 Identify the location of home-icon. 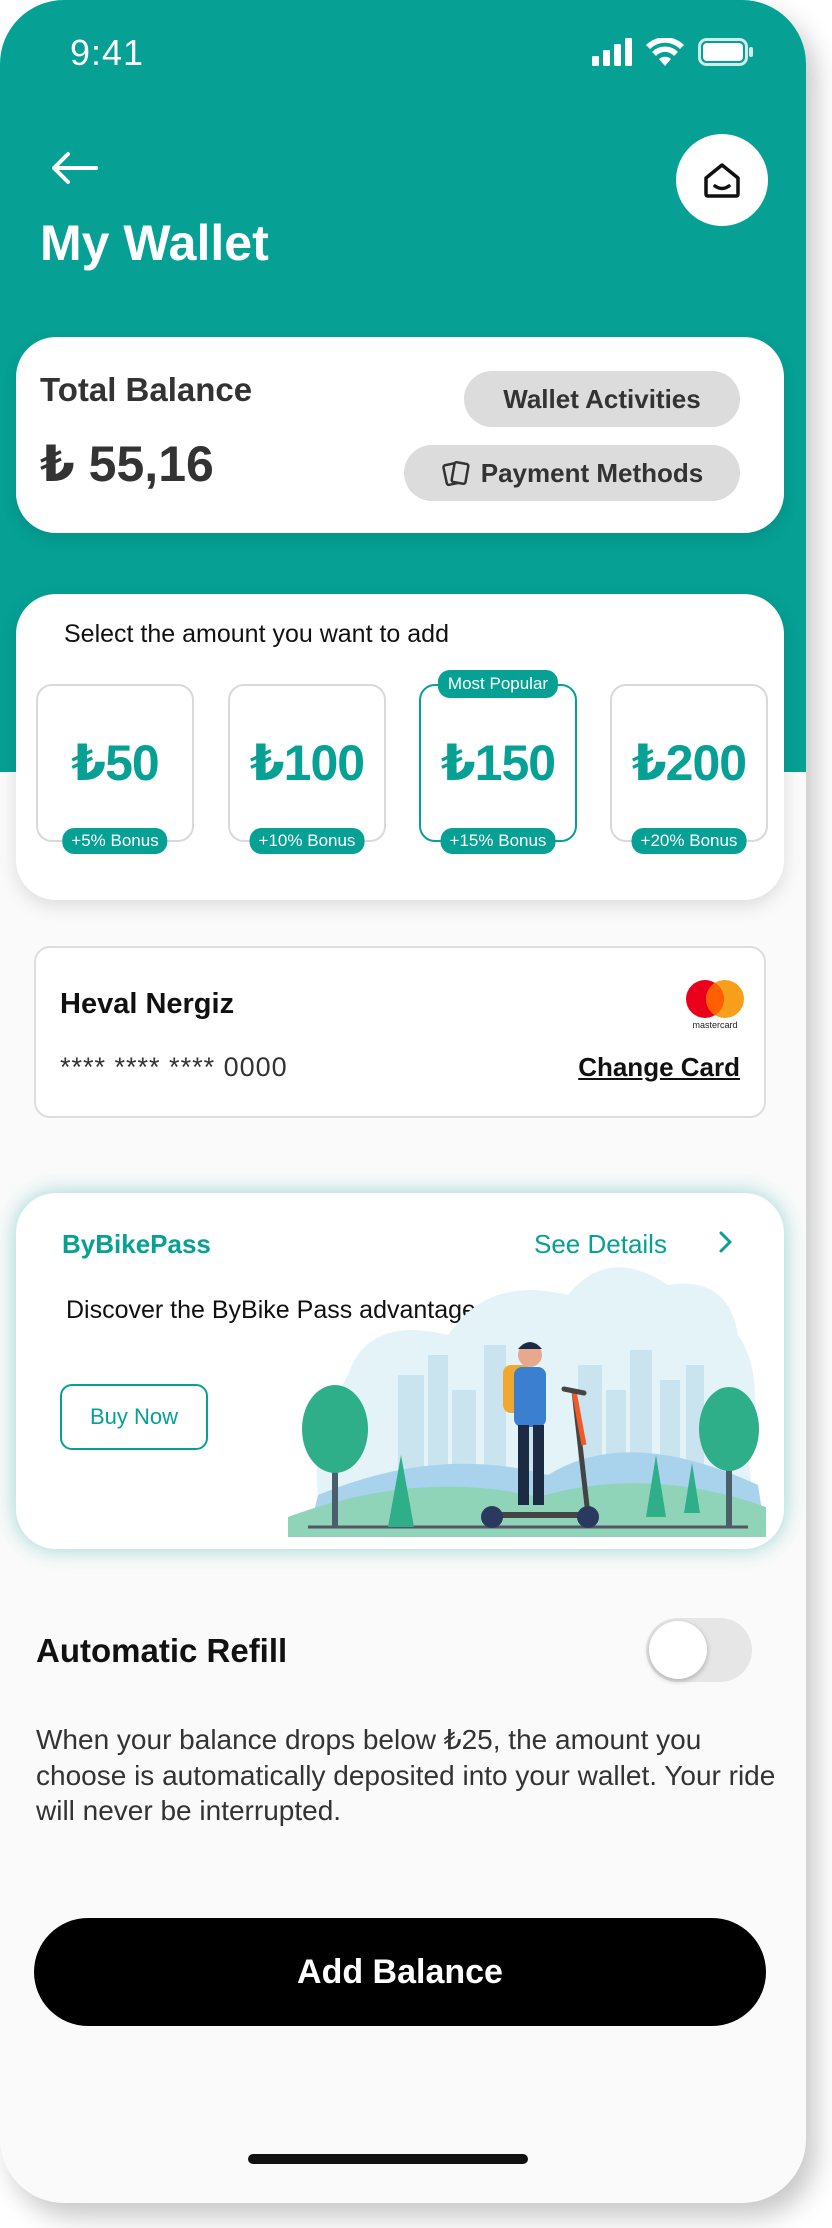
(722, 180).